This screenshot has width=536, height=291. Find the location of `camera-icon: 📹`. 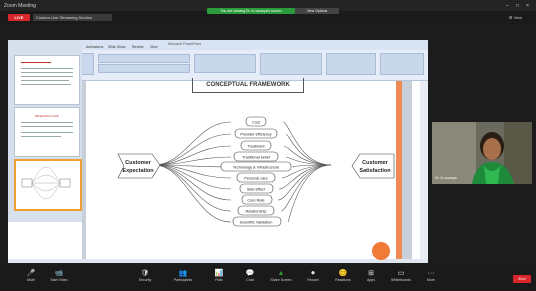

camera-icon: 📹 is located at coordinates (59, 273).